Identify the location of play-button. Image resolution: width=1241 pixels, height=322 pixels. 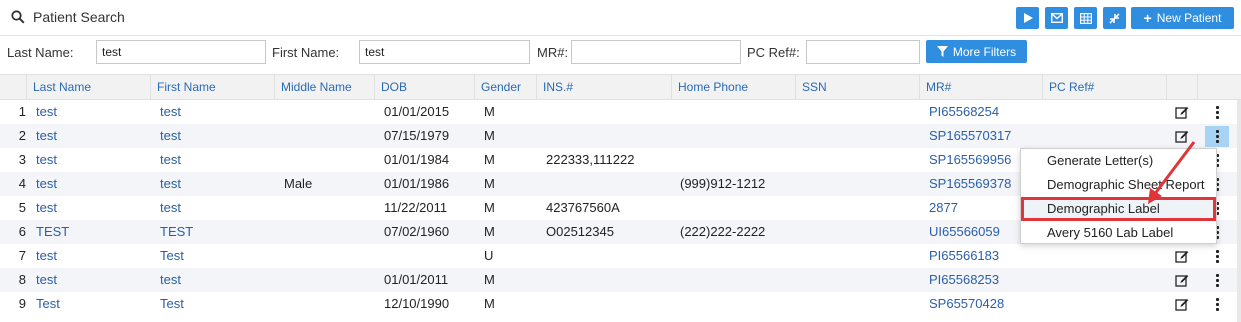
(1027, 18).